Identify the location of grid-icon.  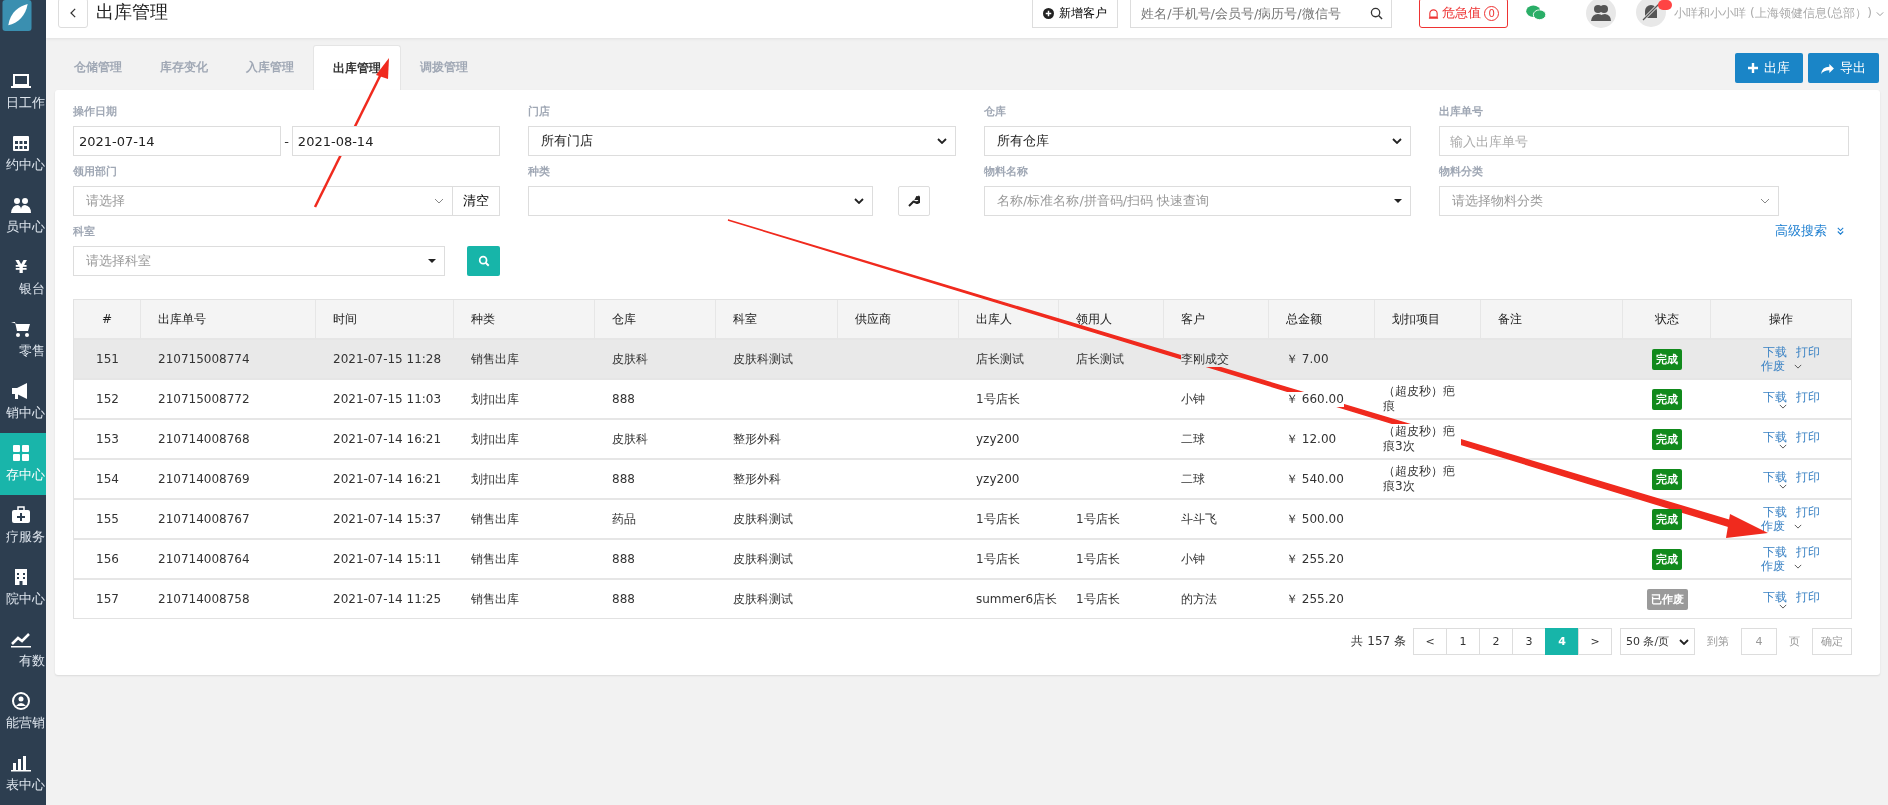
(21, 453).